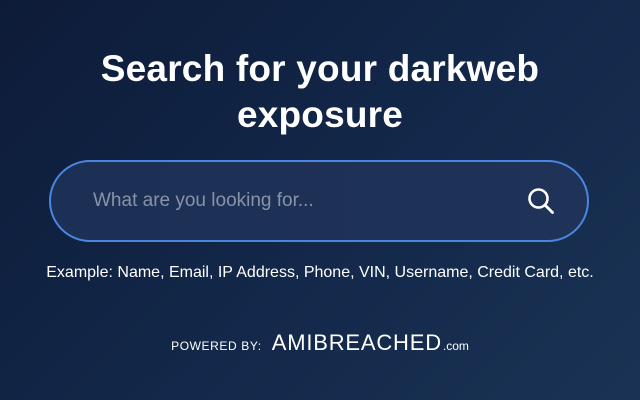 The image size is (640, 400). What do you see at coordinates (455, 346) in the screenshot?
I see `brand-logo-tld: .com` at bounding box center [455, 346].